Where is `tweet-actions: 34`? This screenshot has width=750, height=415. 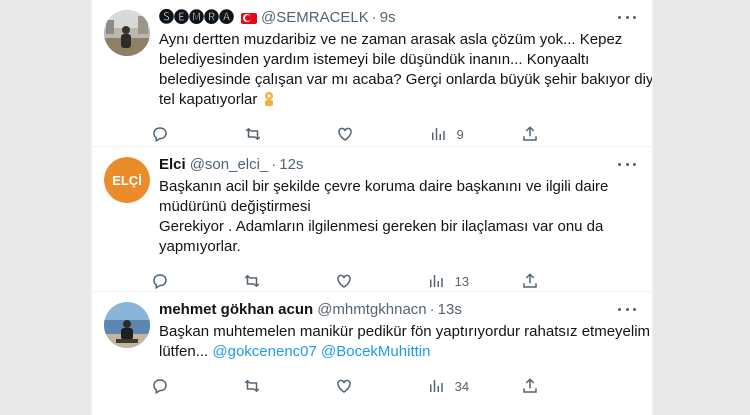
tweet-actions: 34 is located at coordinates (356, 386).